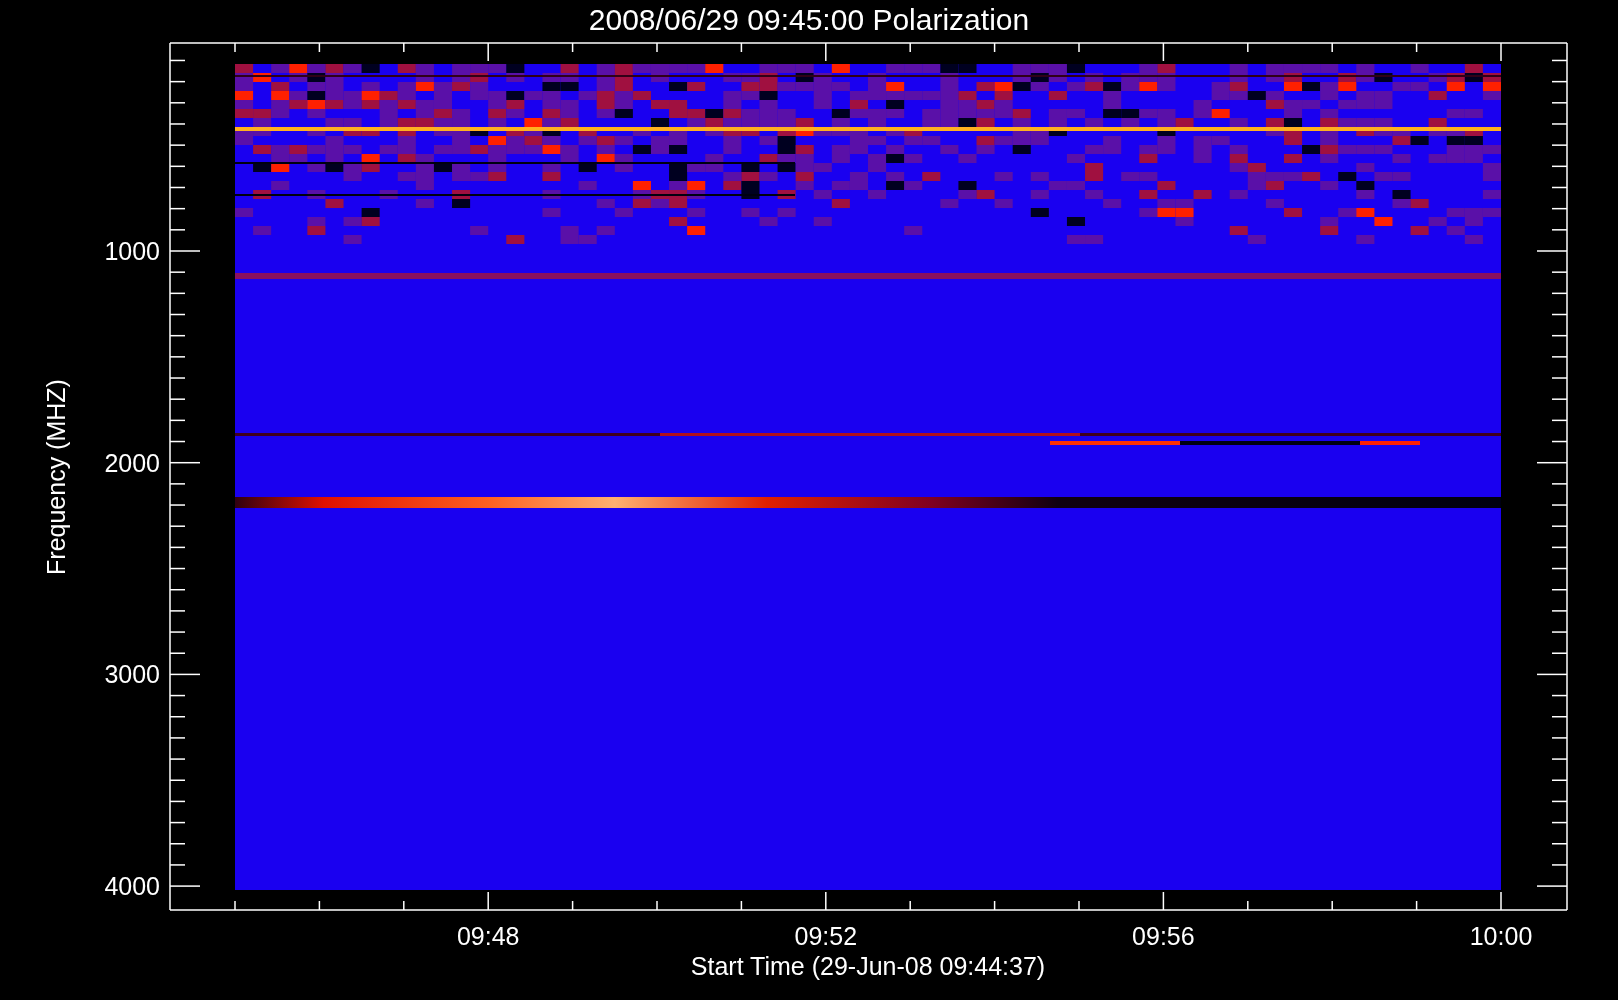 The height and width of the screenshot is (1000, 1618). I want to click on y-tick-label: 1000, so click(132, 251).